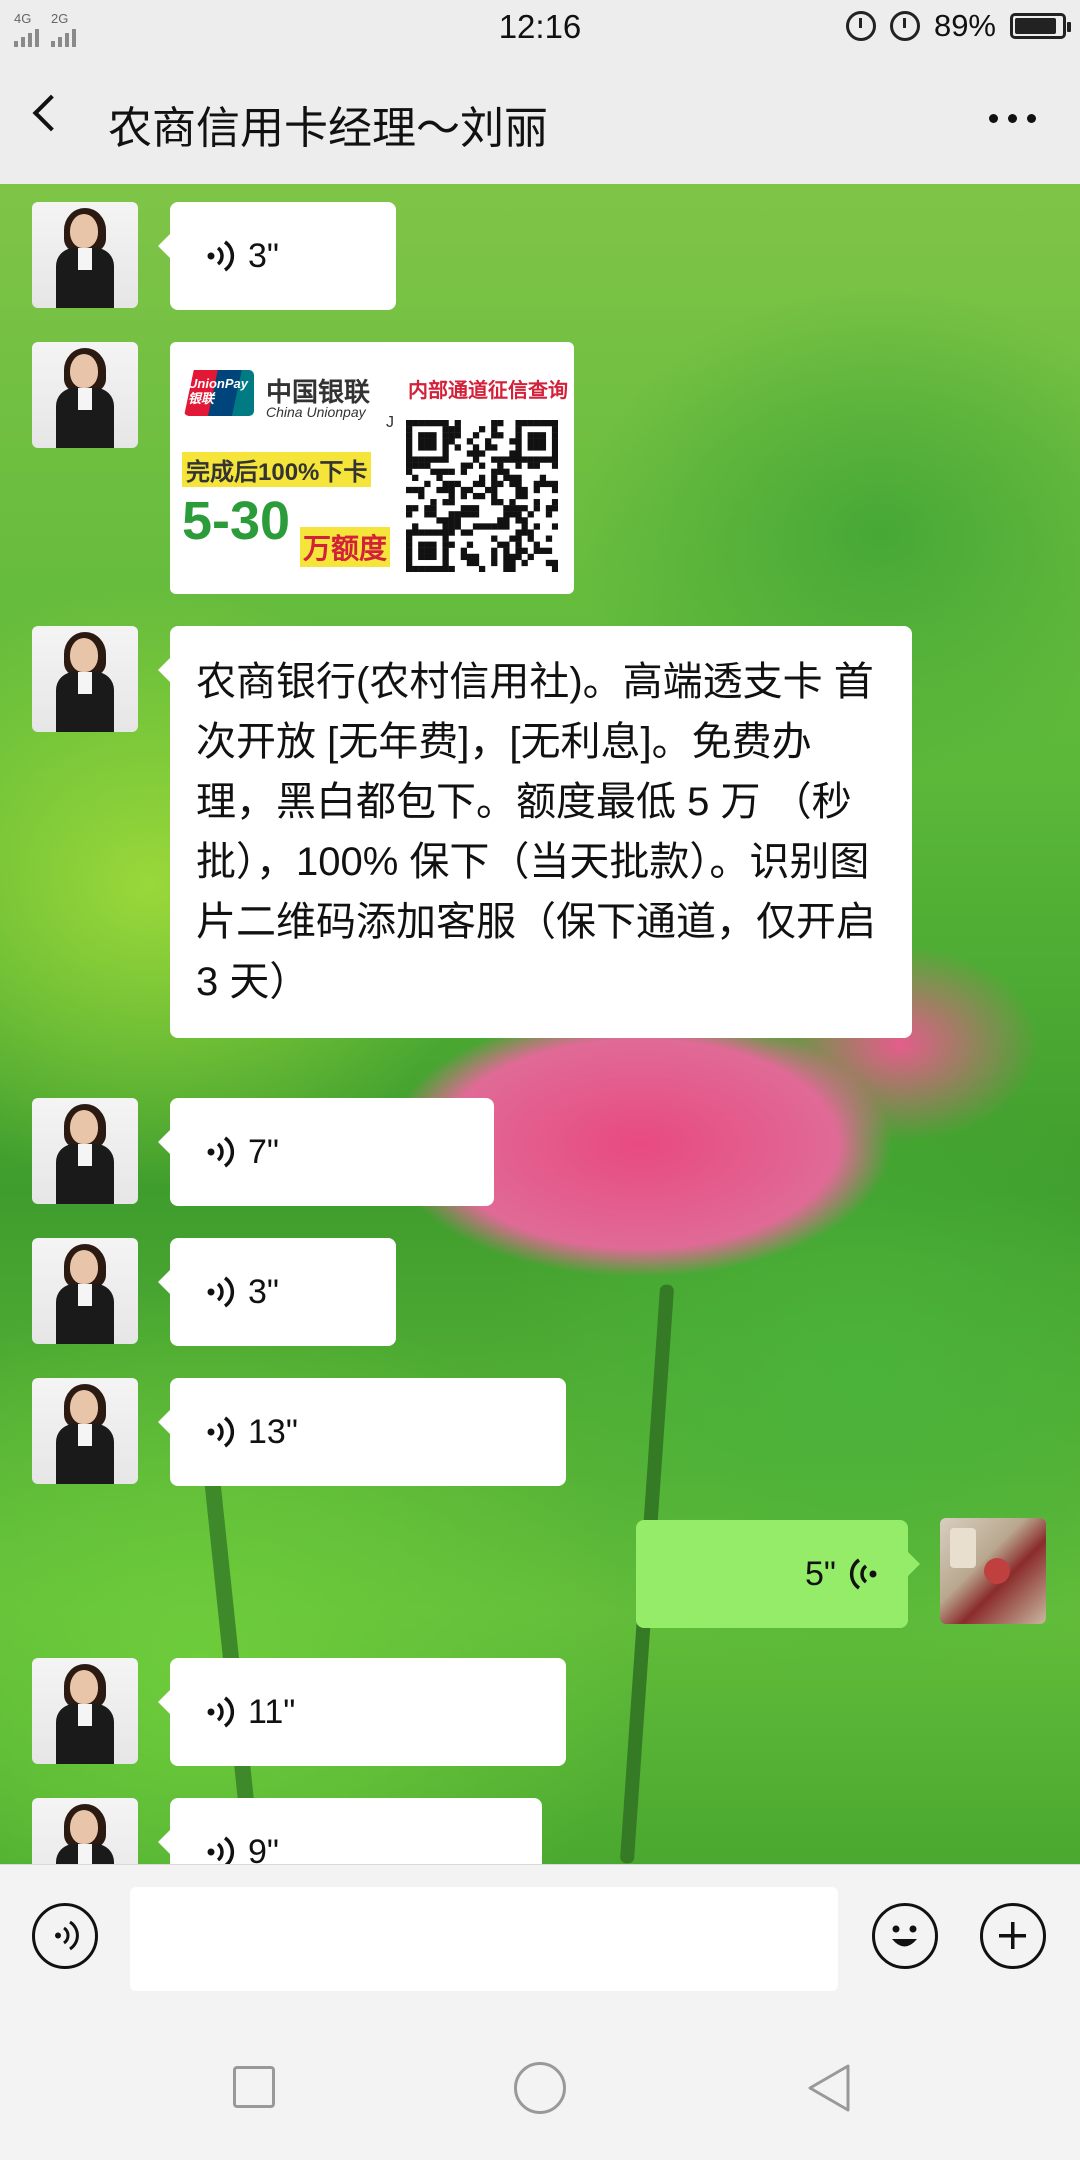  Describe the element at coordinates (326, 1152) in the screenshot. I see `voice-message: 7"` at that location.